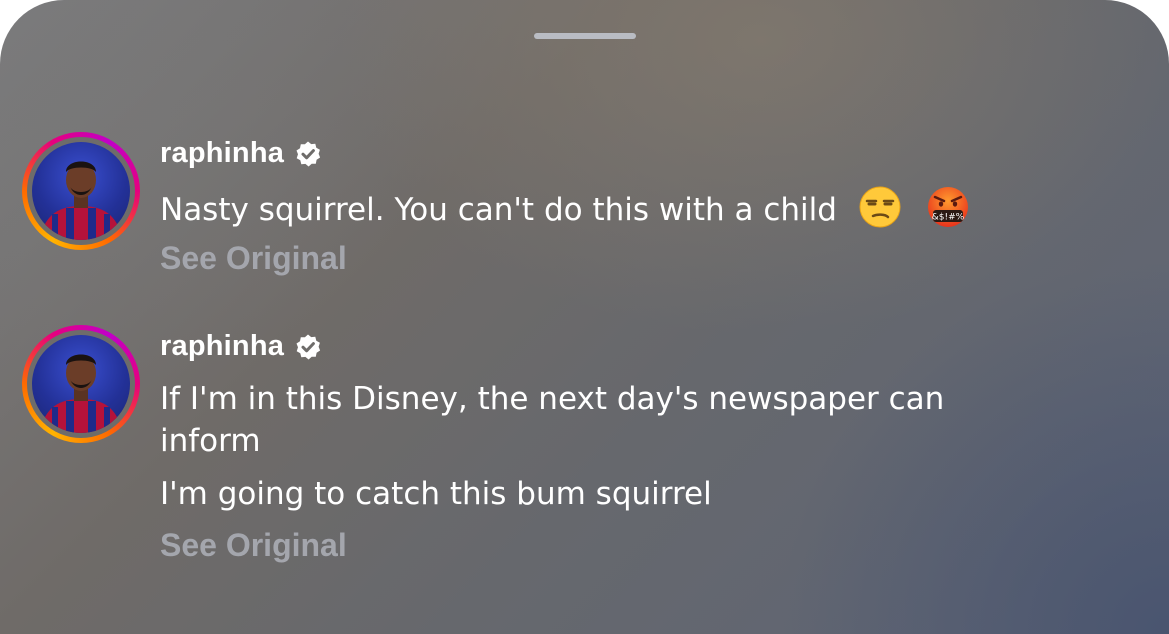  What do you see at coordinates (210, 441) in the screenshot?
I see `comment-text-line: inform` at bounding box center [210, 441].